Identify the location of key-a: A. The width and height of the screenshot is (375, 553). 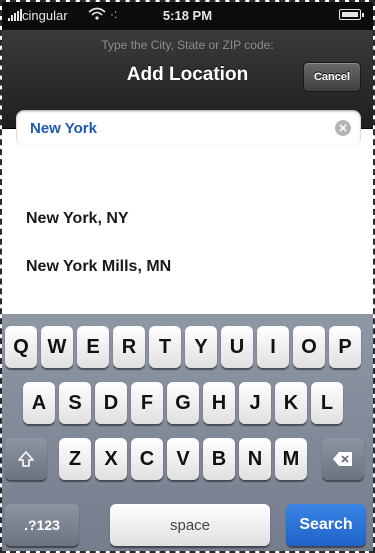
(39, 403).